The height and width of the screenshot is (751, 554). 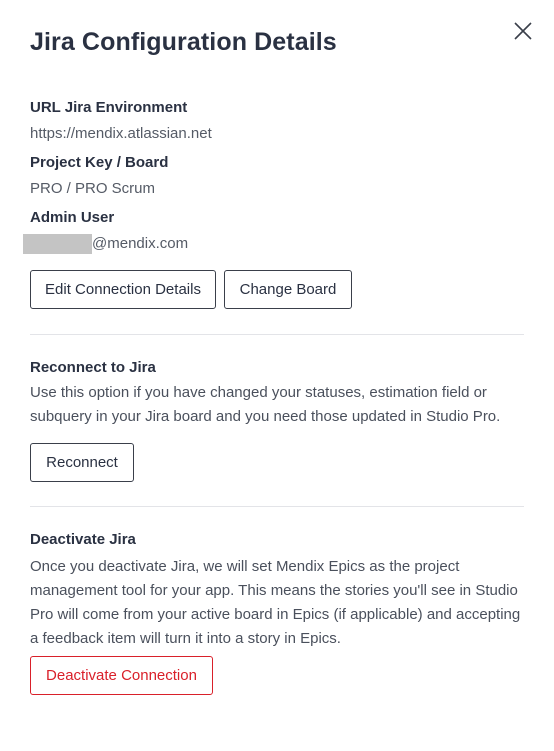 I want to click on url-label: URL Jira Environment, so click(x=109, y=107).